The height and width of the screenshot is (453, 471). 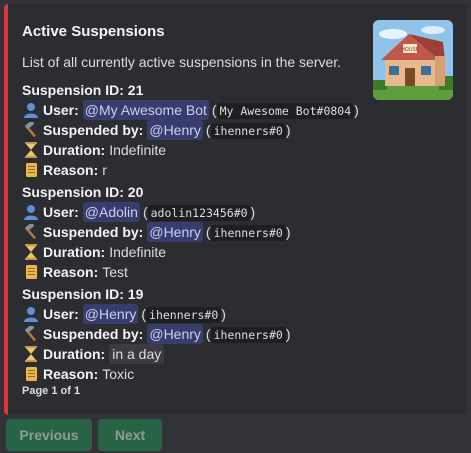 What do you see at coordinates (93, 31) in the screenshot?
I see `embed-title: Active Suspensions` at bounding box center [93, 31].